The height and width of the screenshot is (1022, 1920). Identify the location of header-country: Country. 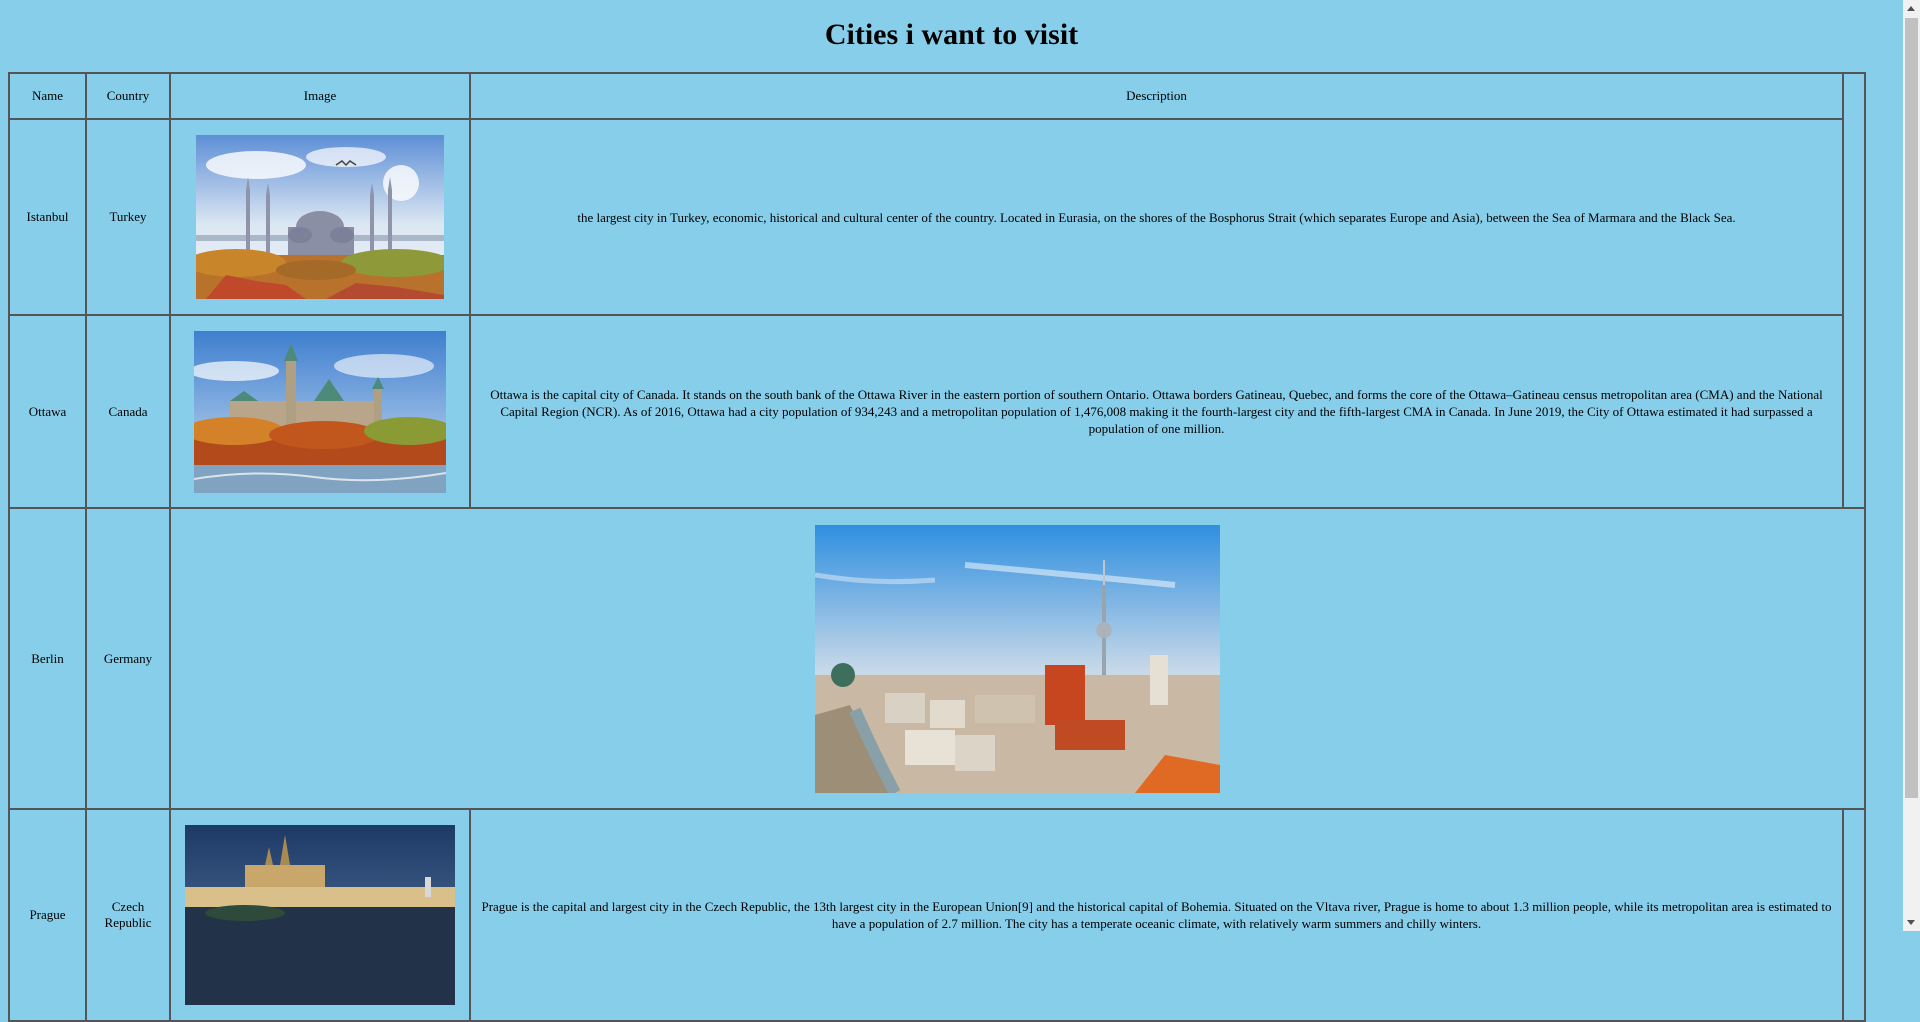
(128, 96).